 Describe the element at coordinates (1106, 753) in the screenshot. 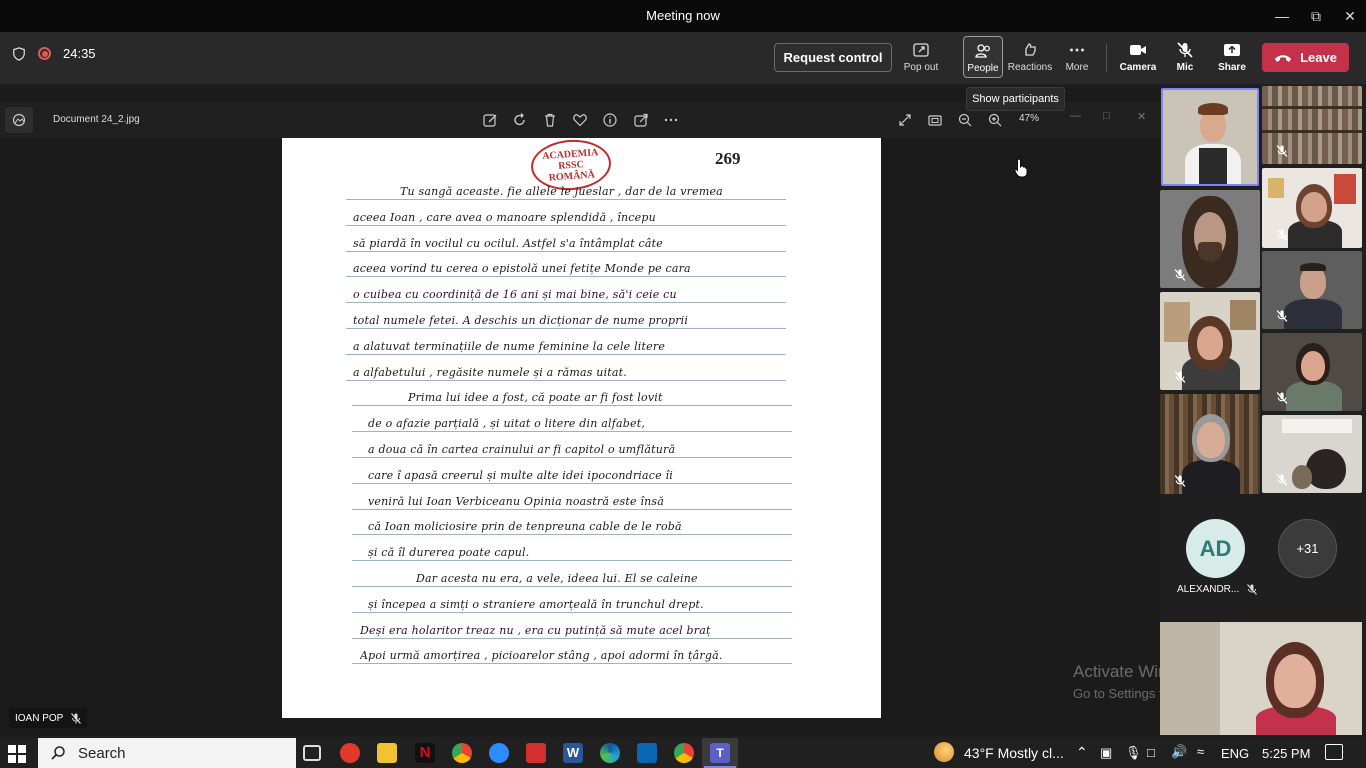

I see `meet-now-icon: ▣` at that location.